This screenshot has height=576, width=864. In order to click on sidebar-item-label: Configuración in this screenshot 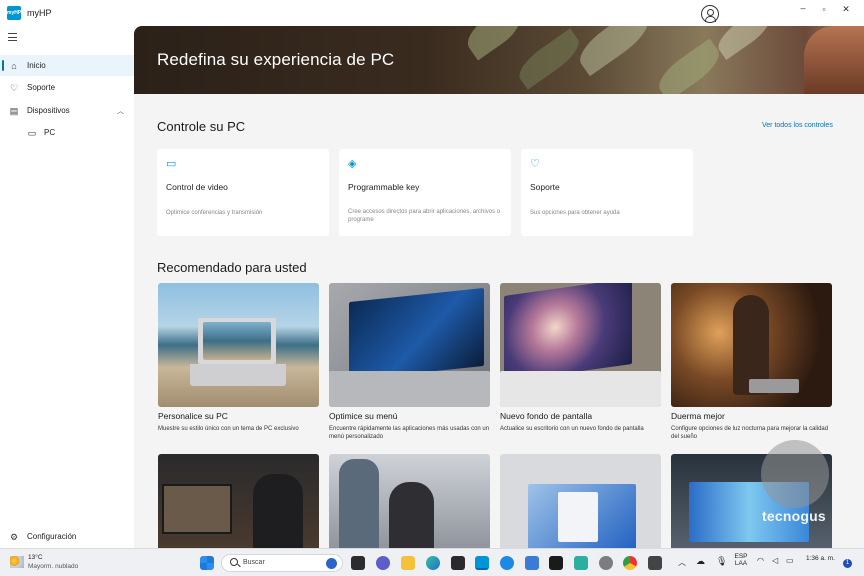, I will do `click(52, 536)`.